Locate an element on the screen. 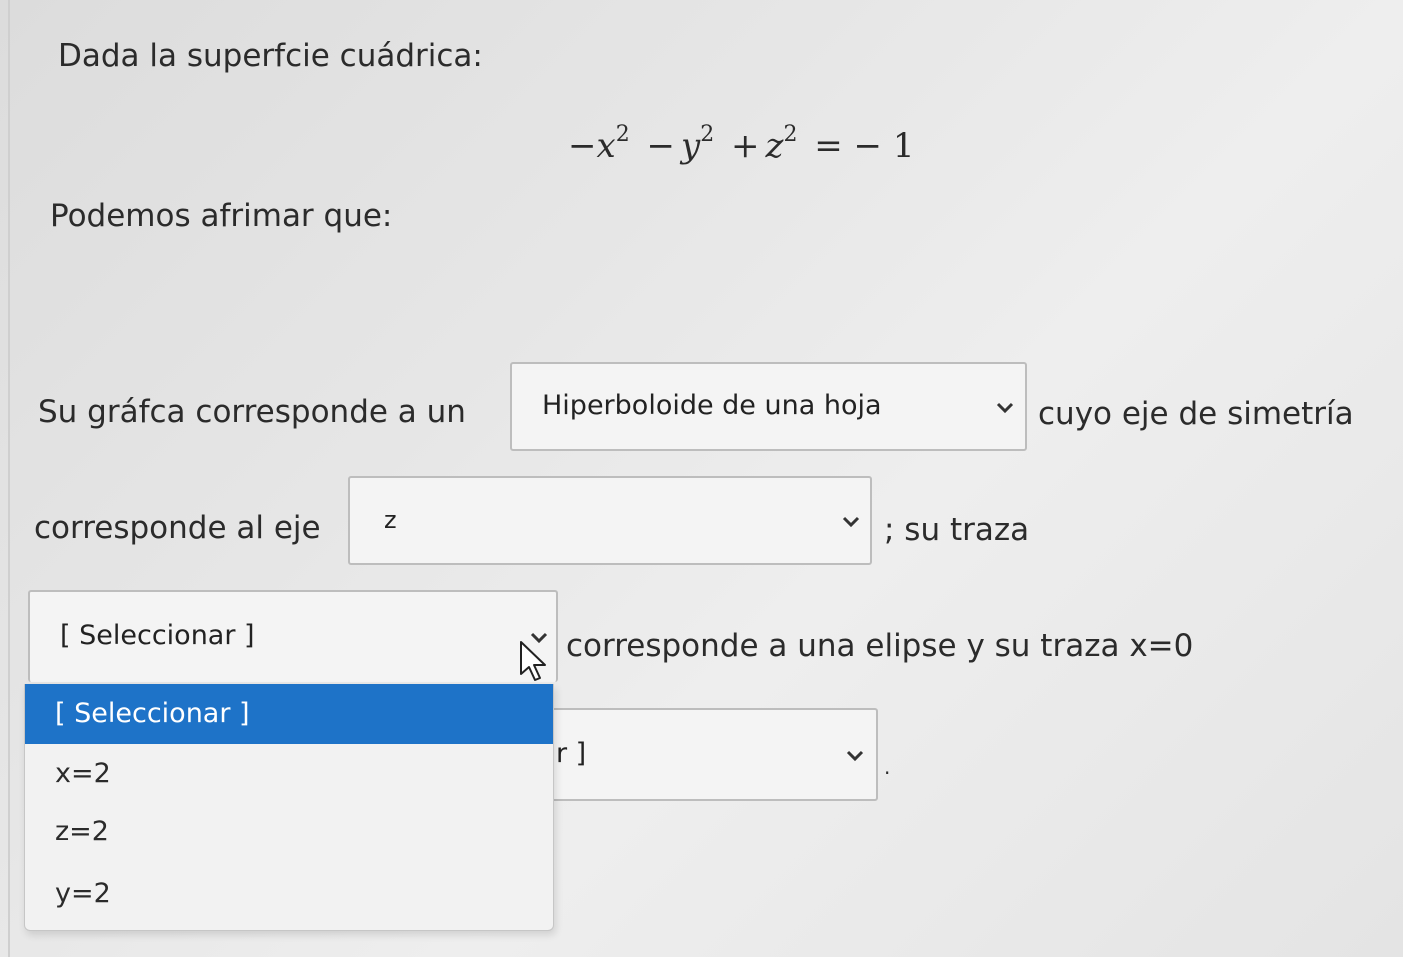 This screenshot has height=957, width=1403. trace-x0-value: r ] is located at coordinates (571, 753).